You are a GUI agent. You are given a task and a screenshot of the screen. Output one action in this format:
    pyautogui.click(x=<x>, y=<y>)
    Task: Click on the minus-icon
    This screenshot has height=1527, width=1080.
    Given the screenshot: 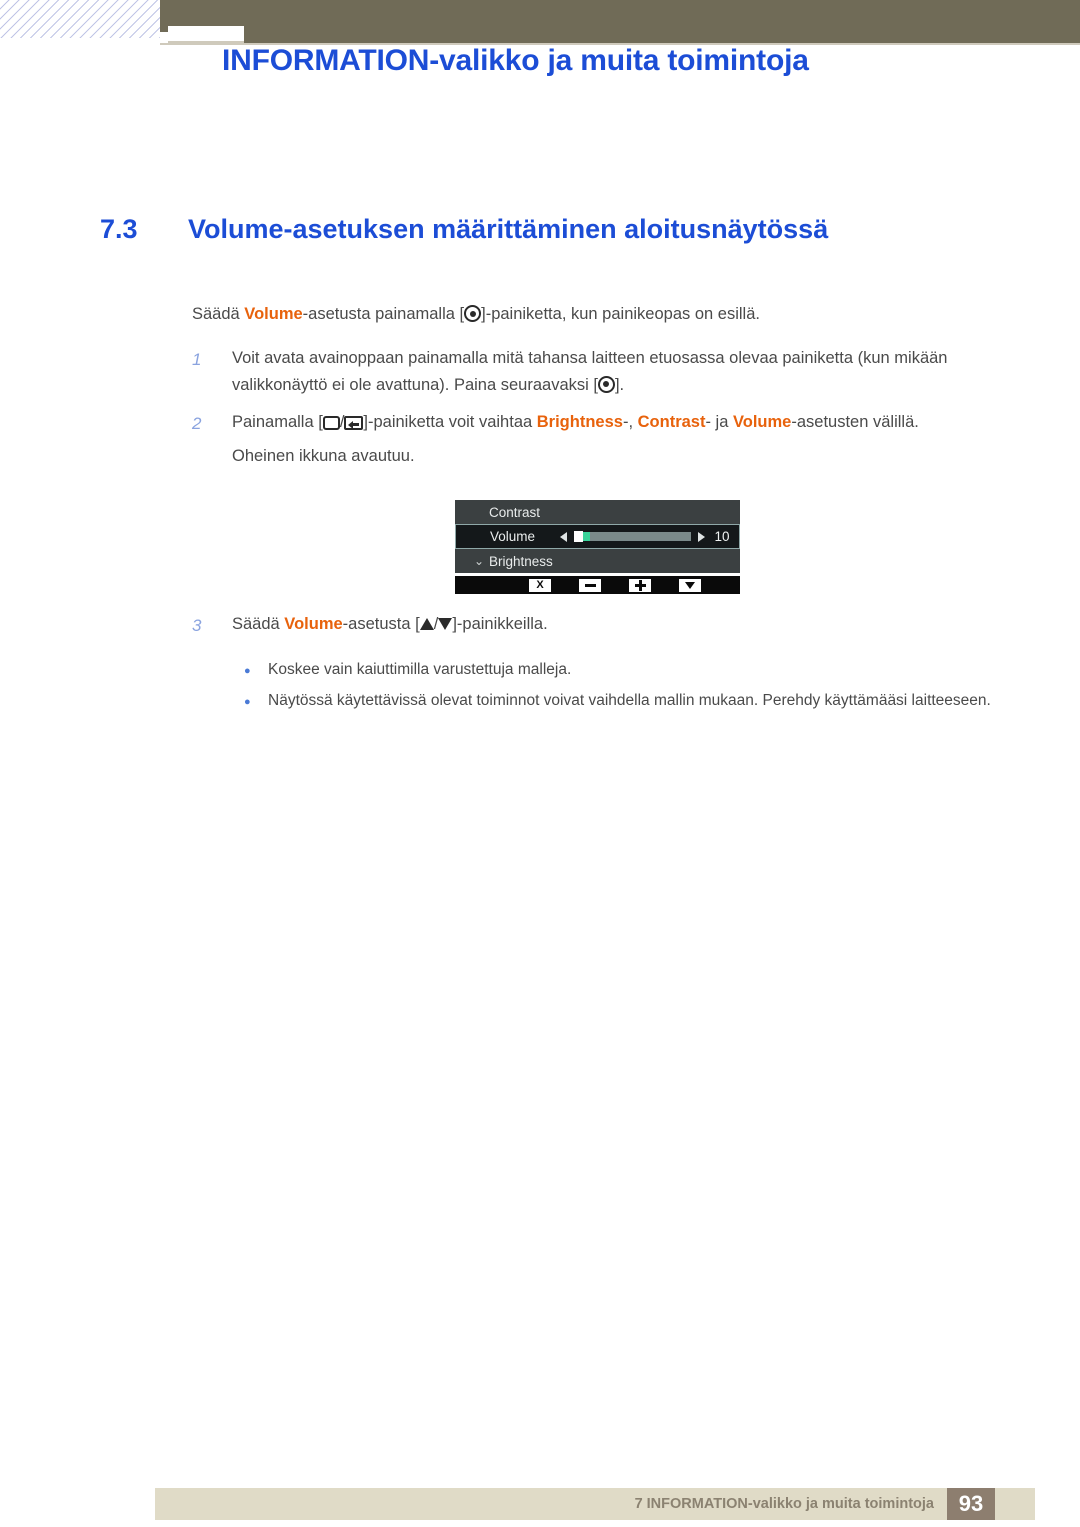 What is the action you would take?
    pyautogui.click(x=590, y=585)
    